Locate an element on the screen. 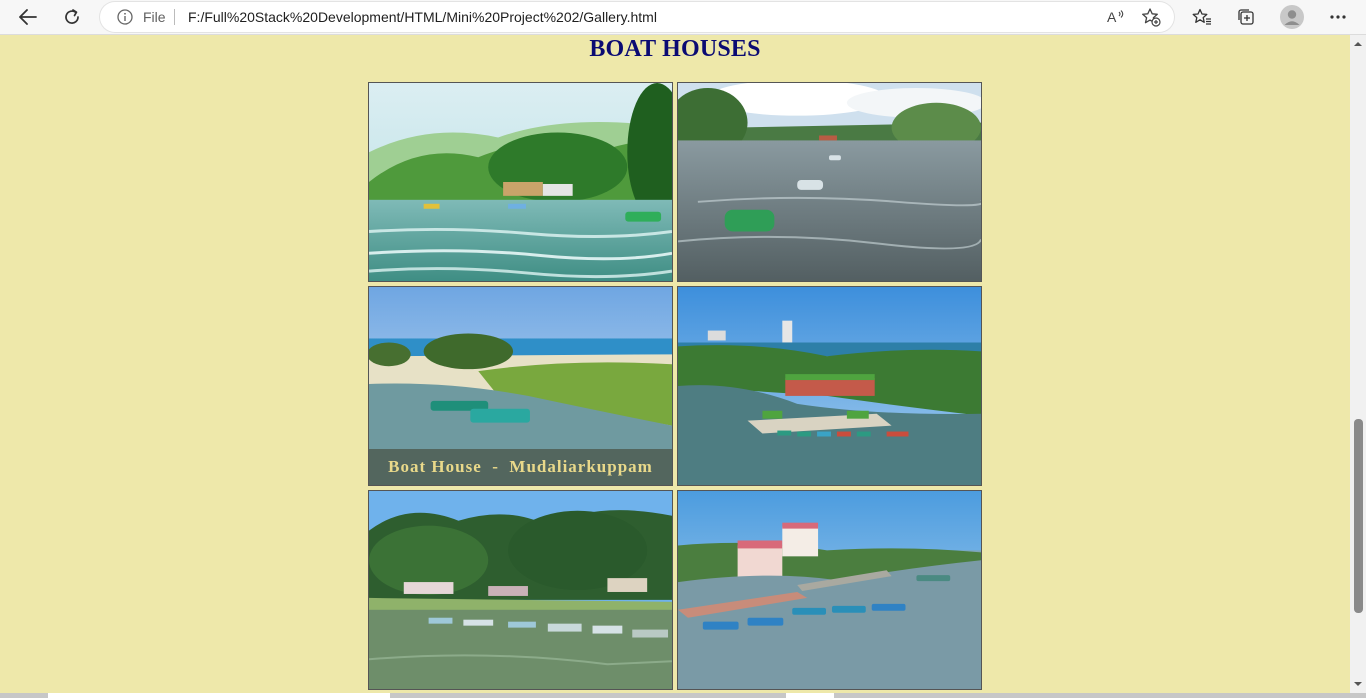  info-icon is located at coordinates (125, 19).